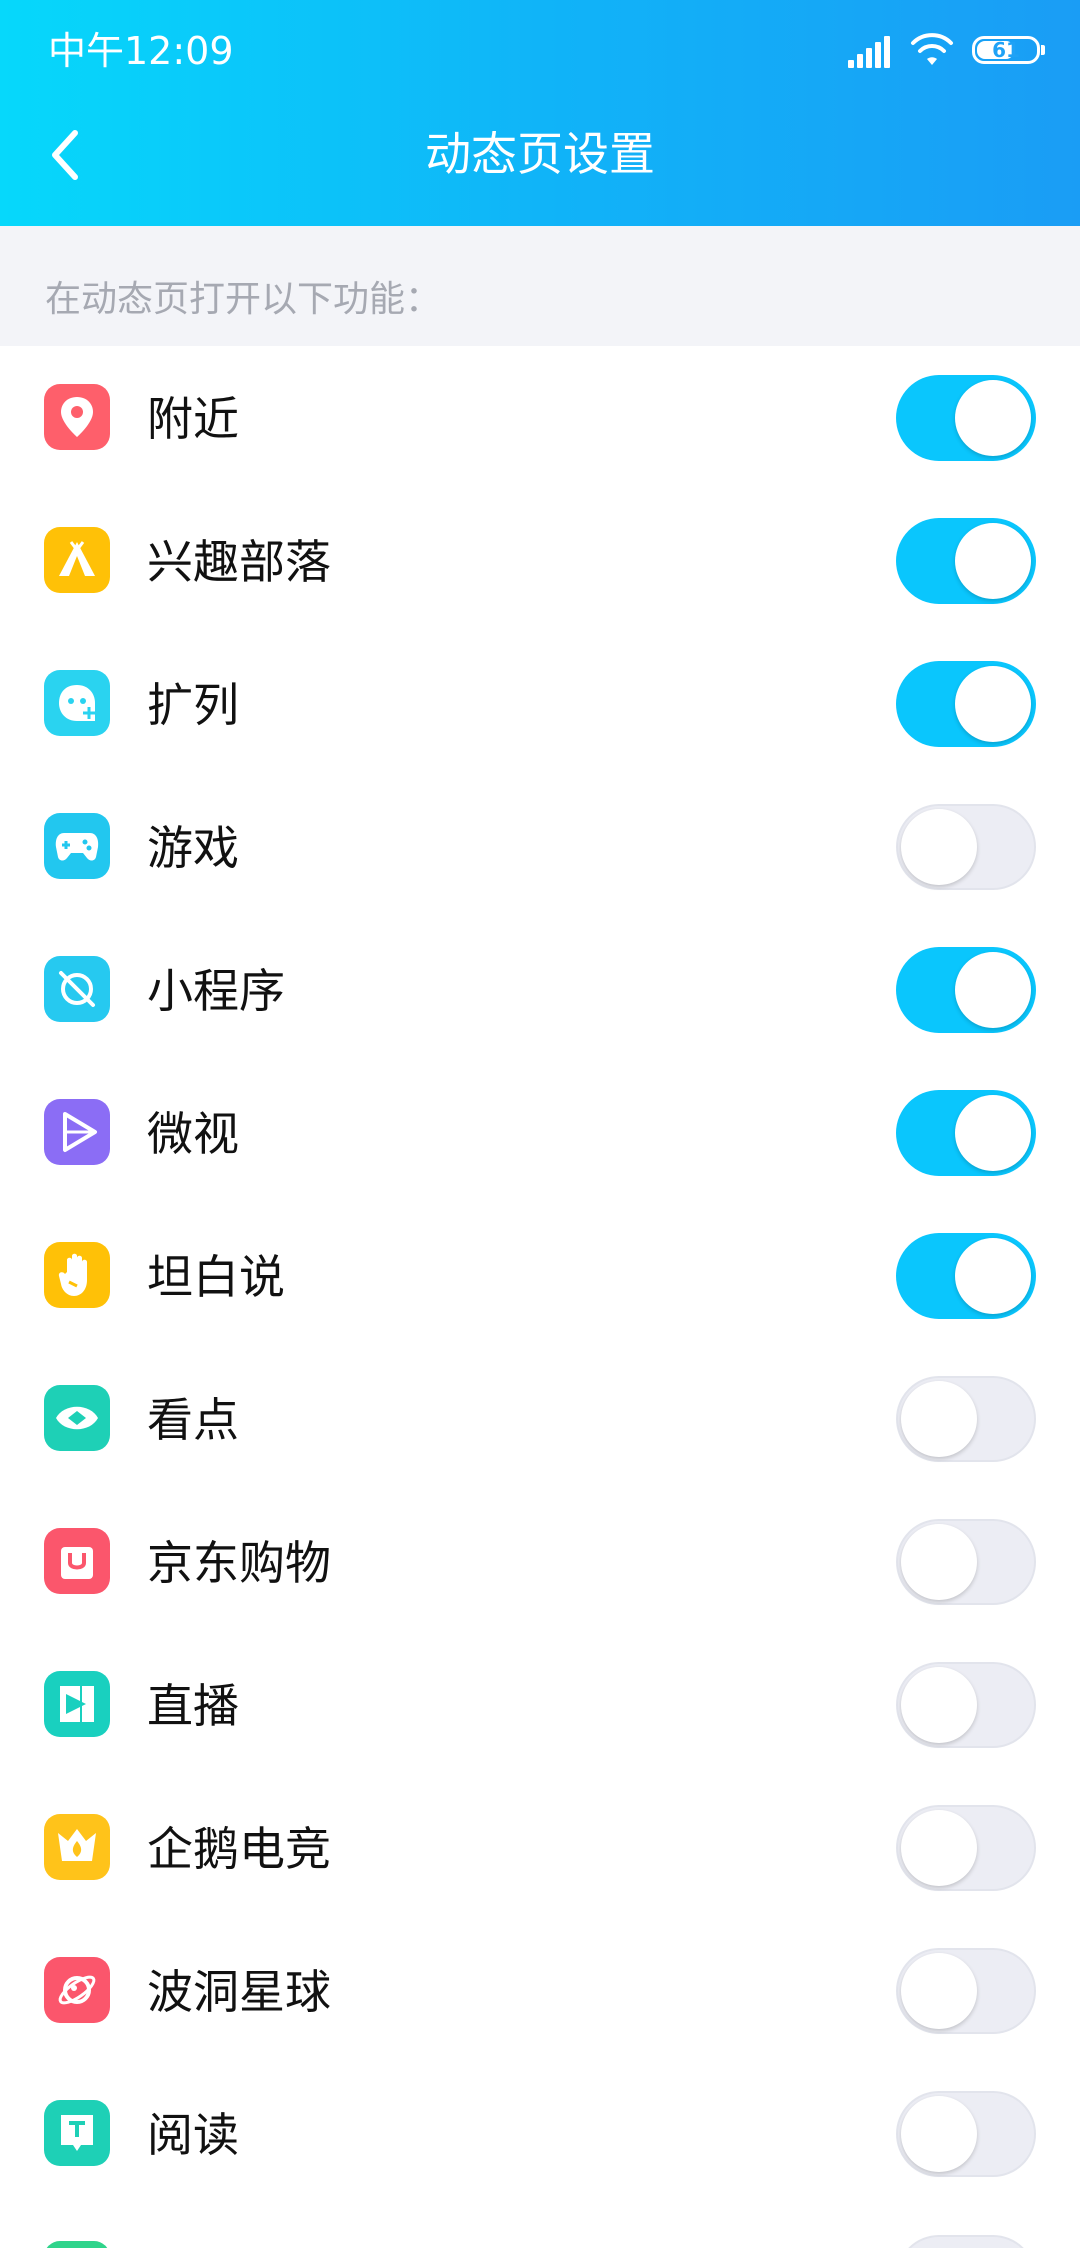 The width and height of the screenshot is (1080, 2248). I want to click on list-item: 京东购物, so click(540, 1561).